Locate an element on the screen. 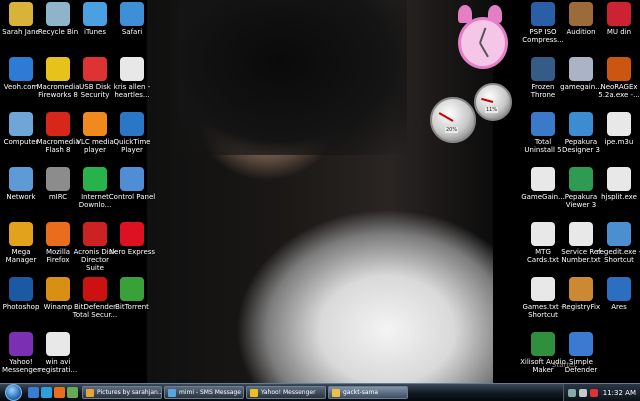 This screenshot has width=640, height=401. desktop-icon: Control Panel is located at coordinates (132, 184).